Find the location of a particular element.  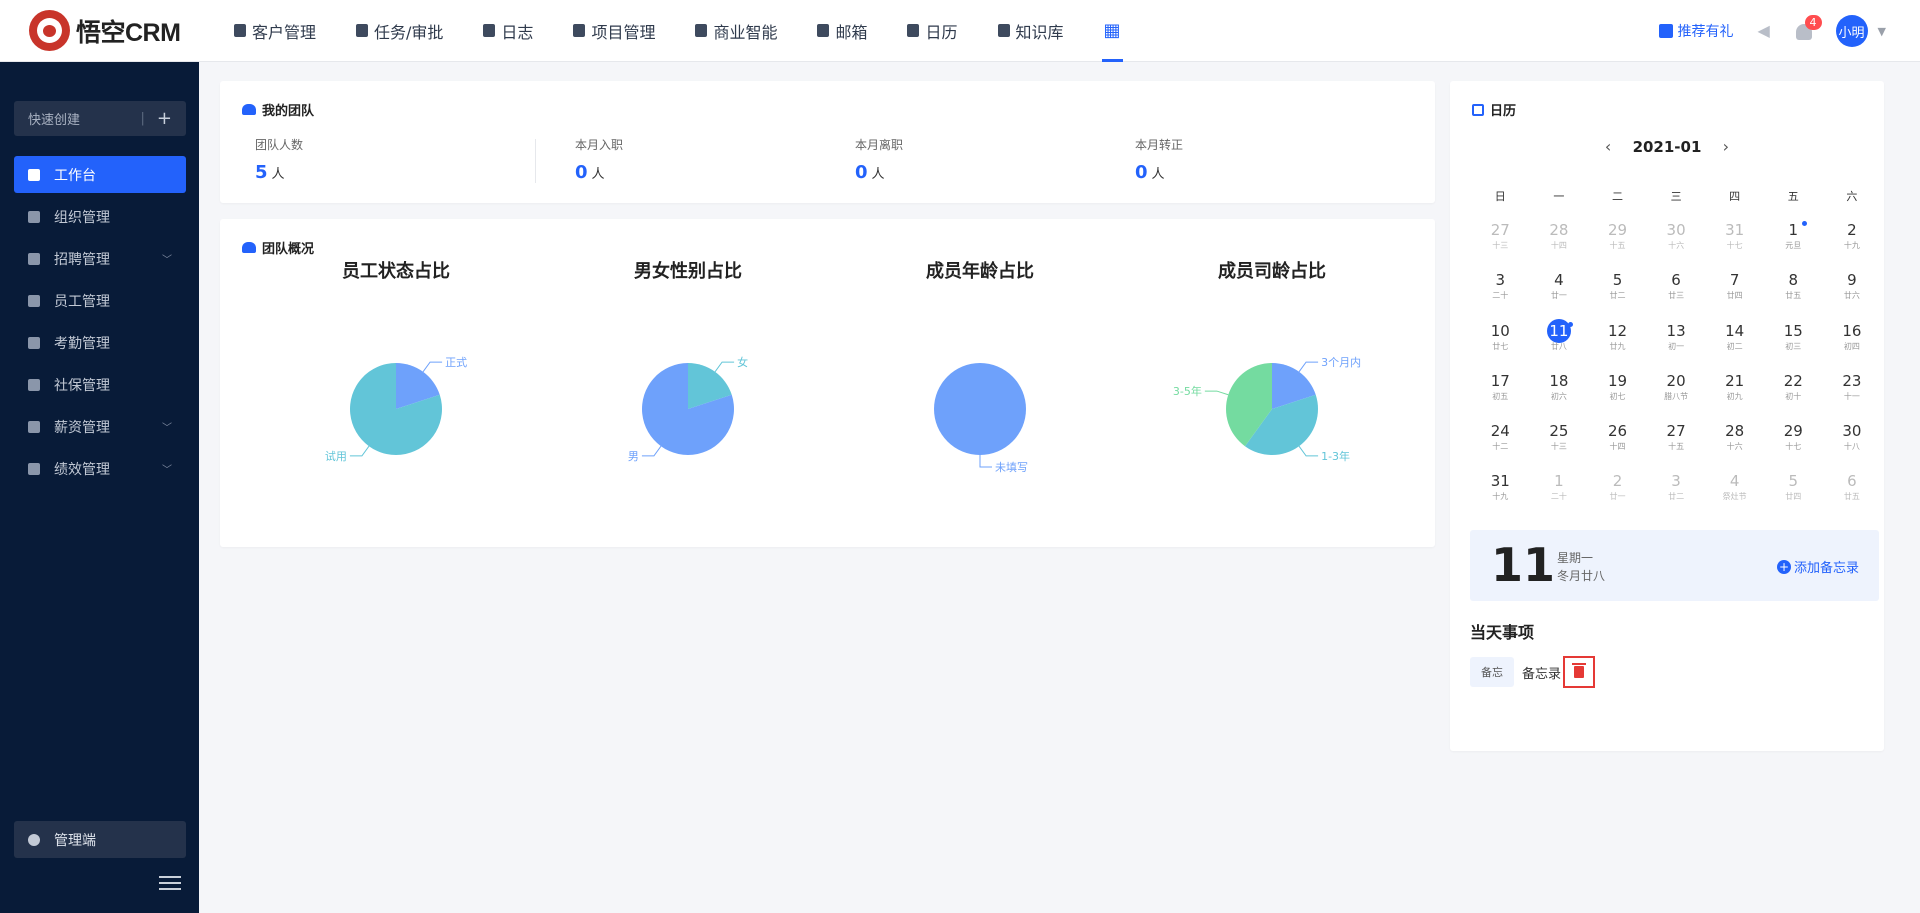

sidebar-item-attendance: 考勤管理 is located at coordinates (100, 342).